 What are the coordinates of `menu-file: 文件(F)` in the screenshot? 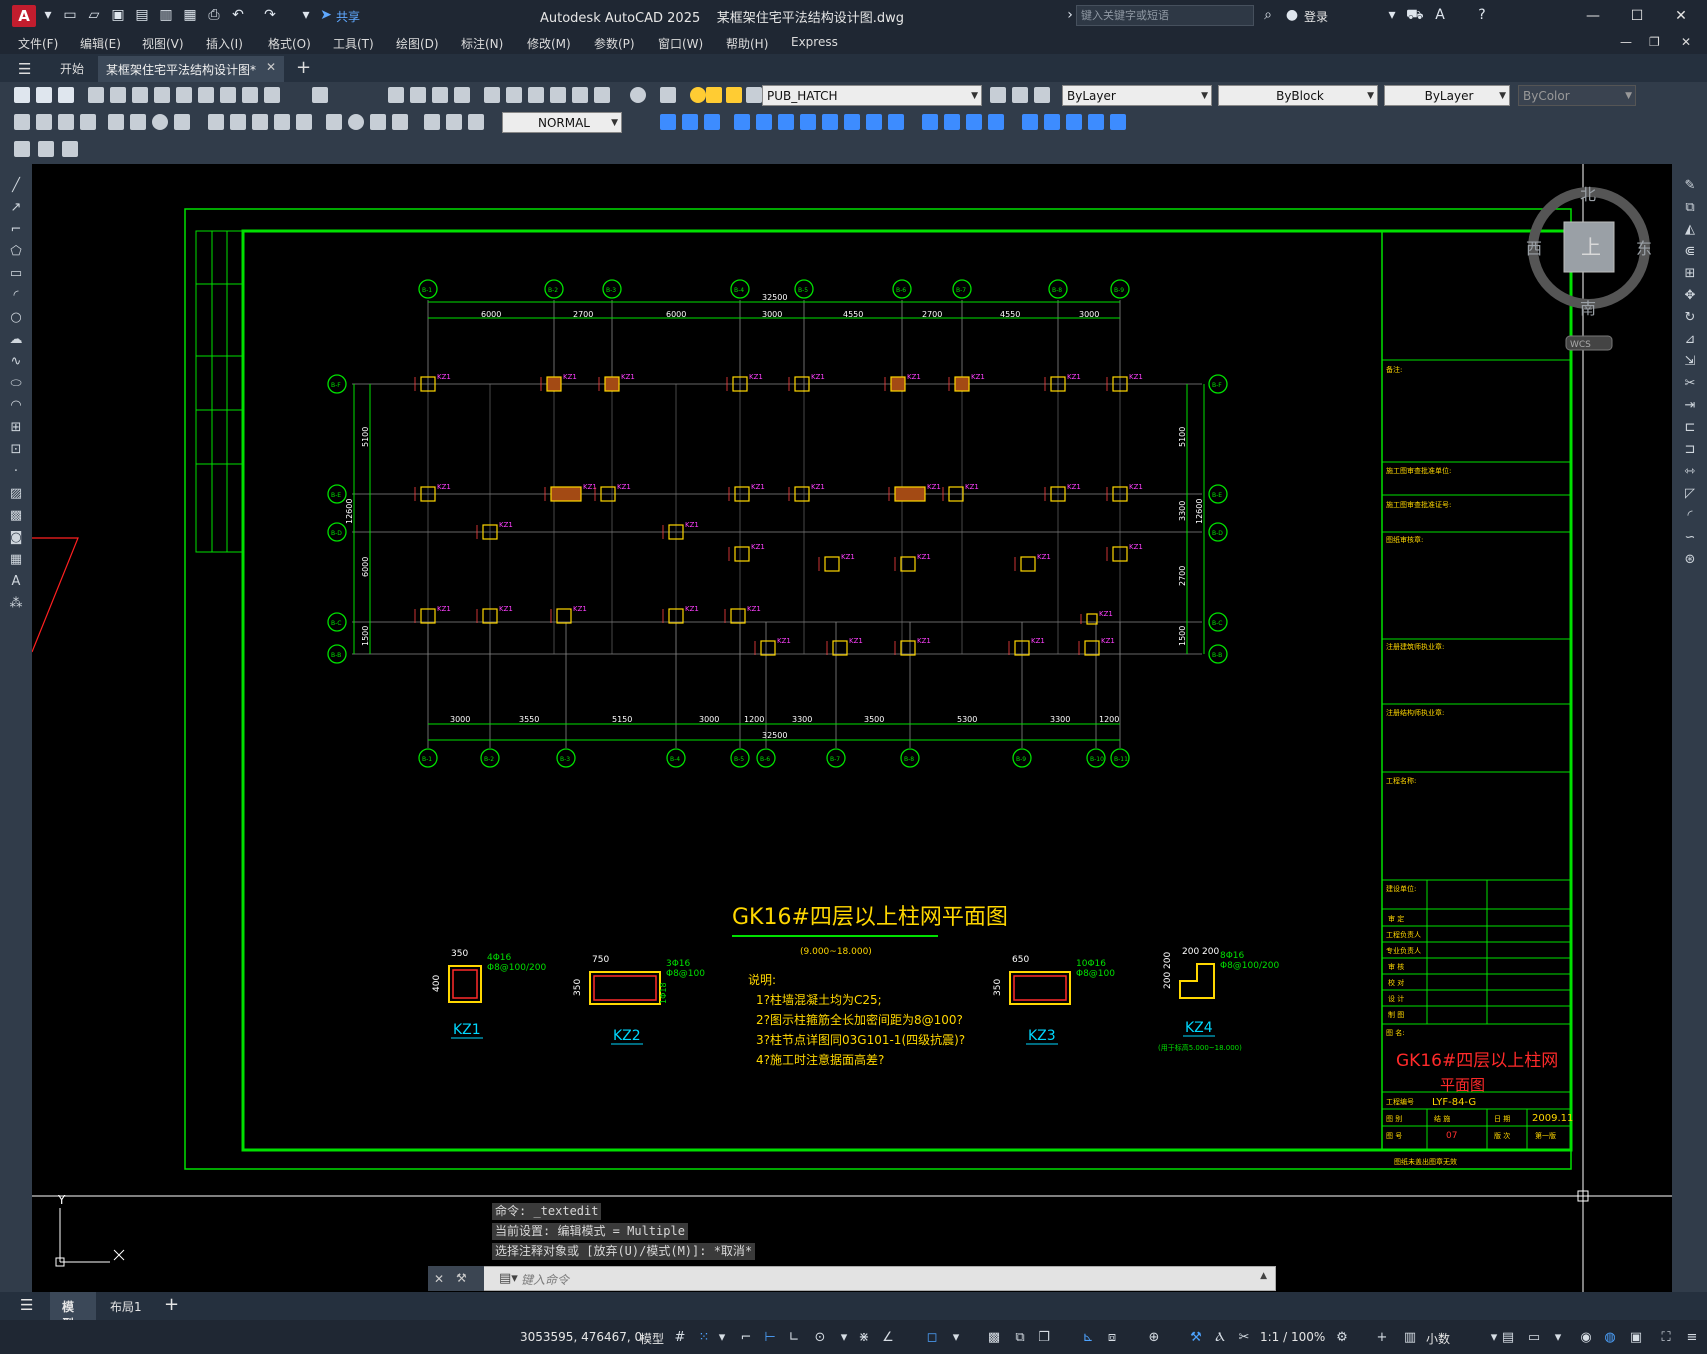 It's located at (38, 43).